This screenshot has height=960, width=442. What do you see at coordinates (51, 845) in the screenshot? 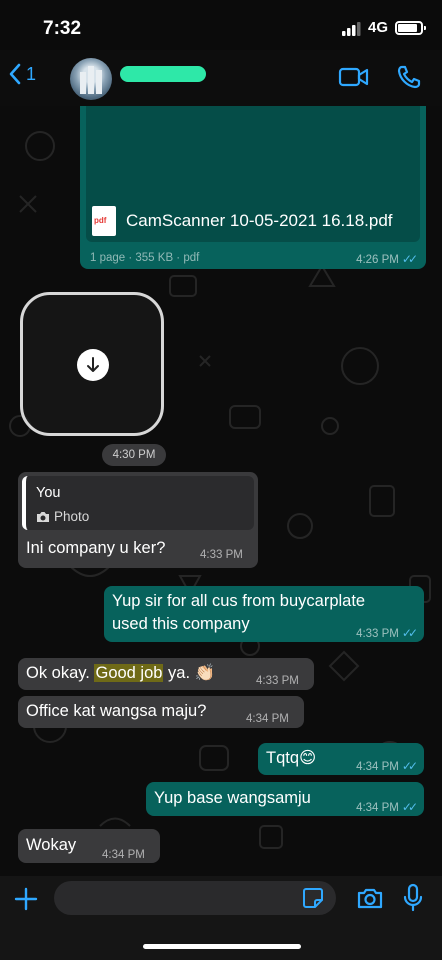
I see `message-text: Wokay` at bounding box center [51, 845].